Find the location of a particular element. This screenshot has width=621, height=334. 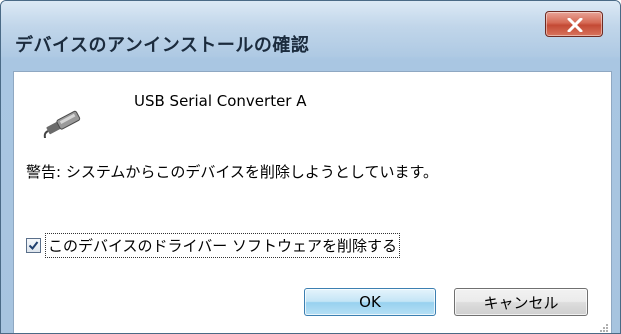

delete-driver-checkbox is located at coordinates (33, 245).